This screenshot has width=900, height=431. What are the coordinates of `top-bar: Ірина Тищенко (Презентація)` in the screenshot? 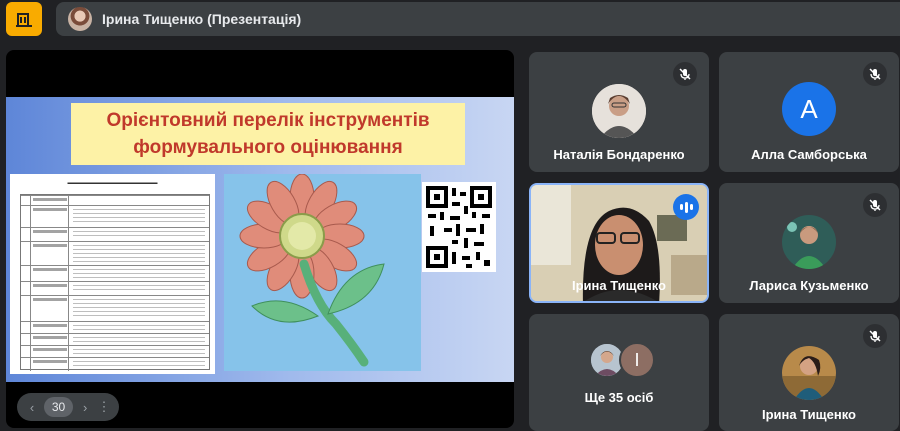 It's located at (450, 20).